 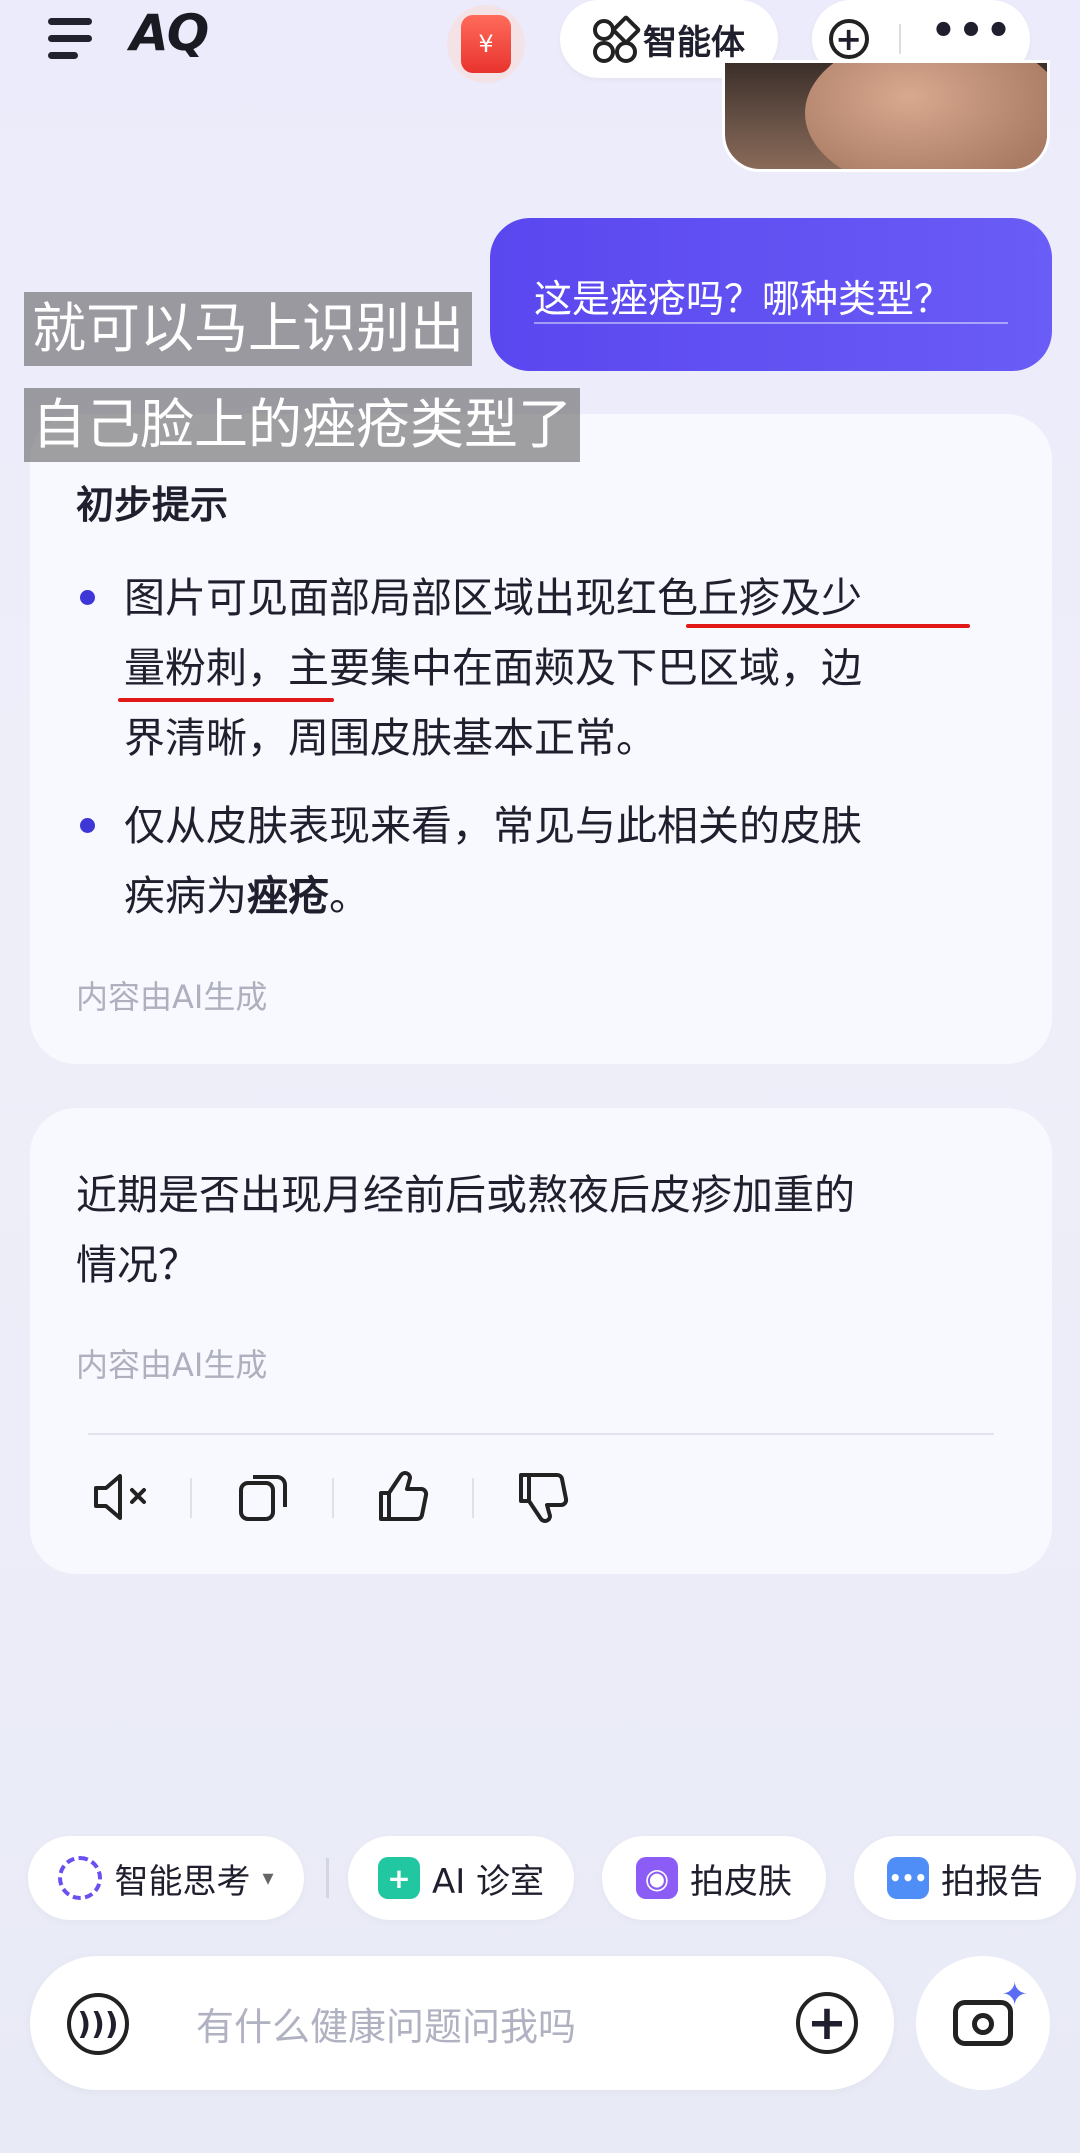 What do you see at coordinates (302, 425) in the screenshot?
I see `video-caption-line2: 自己脸上的痤疮类型了` at bounding box center [302, 425].